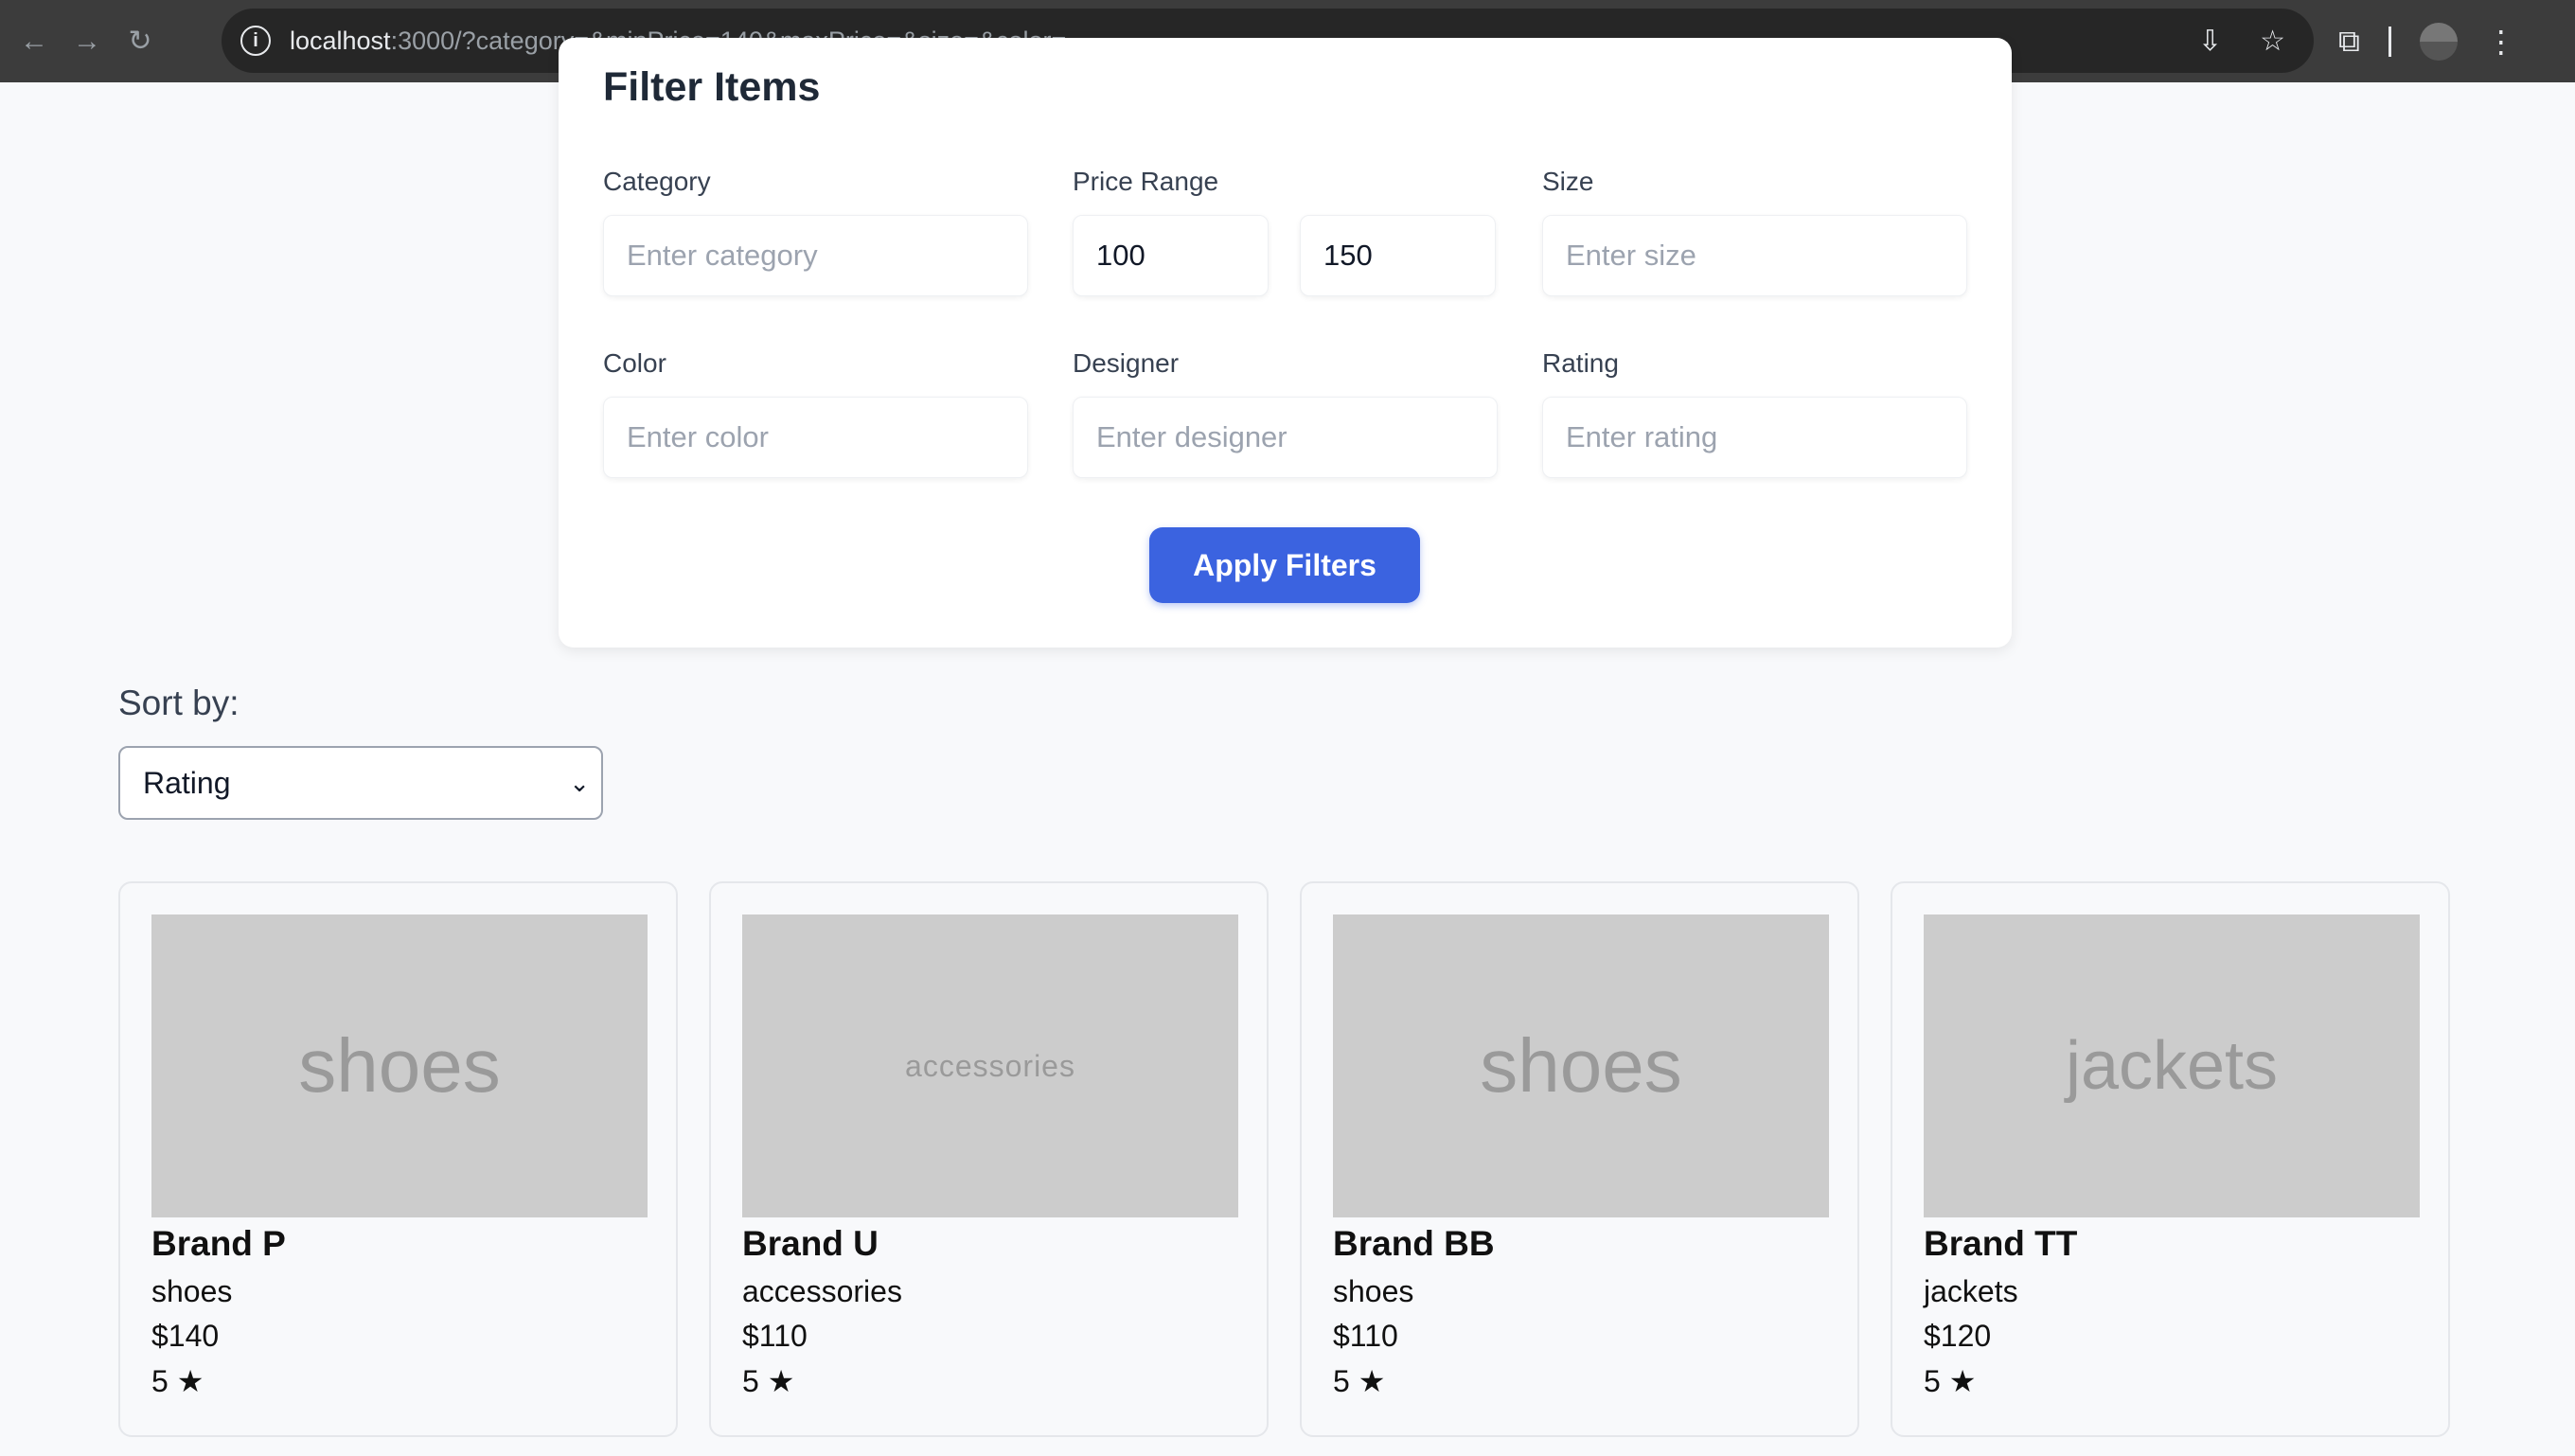 This screenshot has width=2575, height=1456. What do you see at coordinates (2272, 41) in the screenshot?
I see `bookmark-star-icon: ☆` at bounding box center [2272, 41].